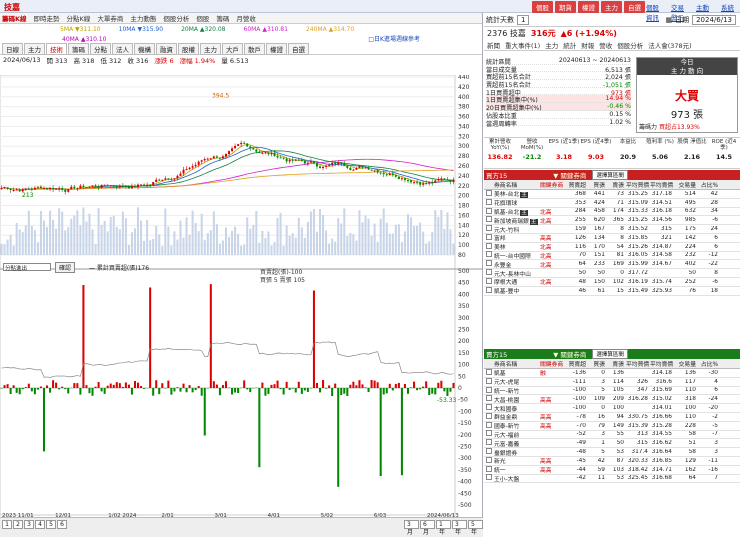 The image size is (740, 537). I want to click on date-picker: ▦ 日期 2024/6/13, so click(700, 20).